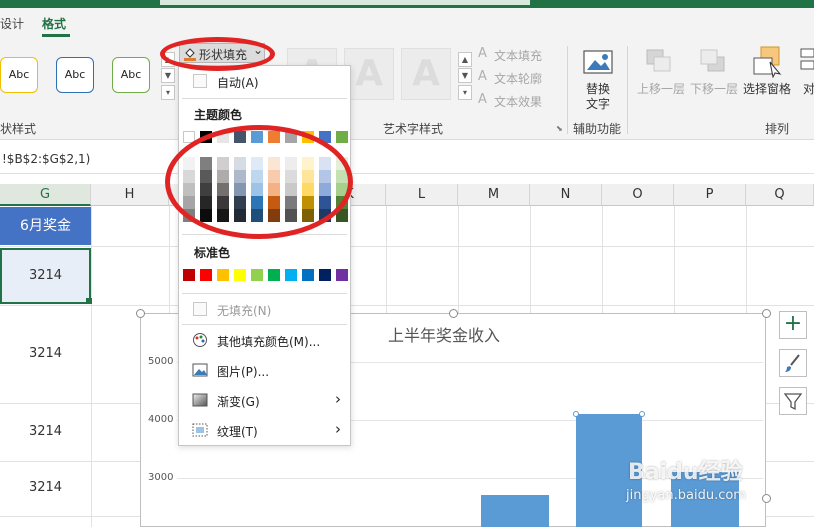 Image resolution: width=814 pixels, height=527 pixels. I want to click on menu-item-gradient: 渐变(G), so click(238, 401).